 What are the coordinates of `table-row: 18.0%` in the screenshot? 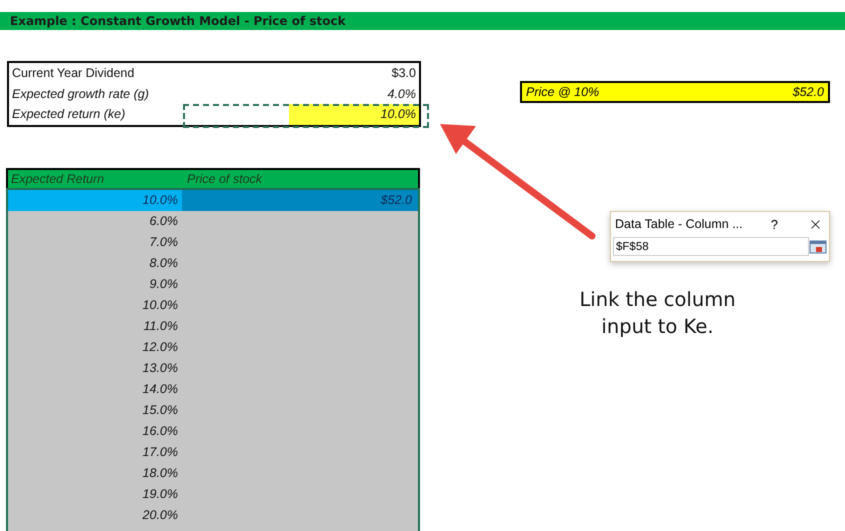 It's located at (213, 473).